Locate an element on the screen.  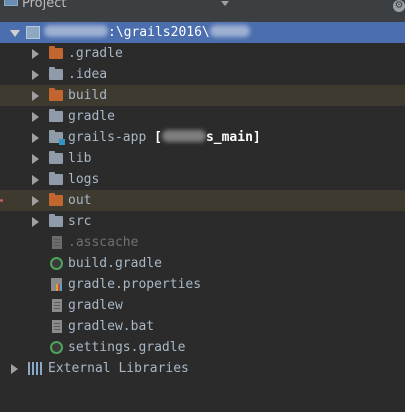
library-icon is located at coordinates (35, 368).